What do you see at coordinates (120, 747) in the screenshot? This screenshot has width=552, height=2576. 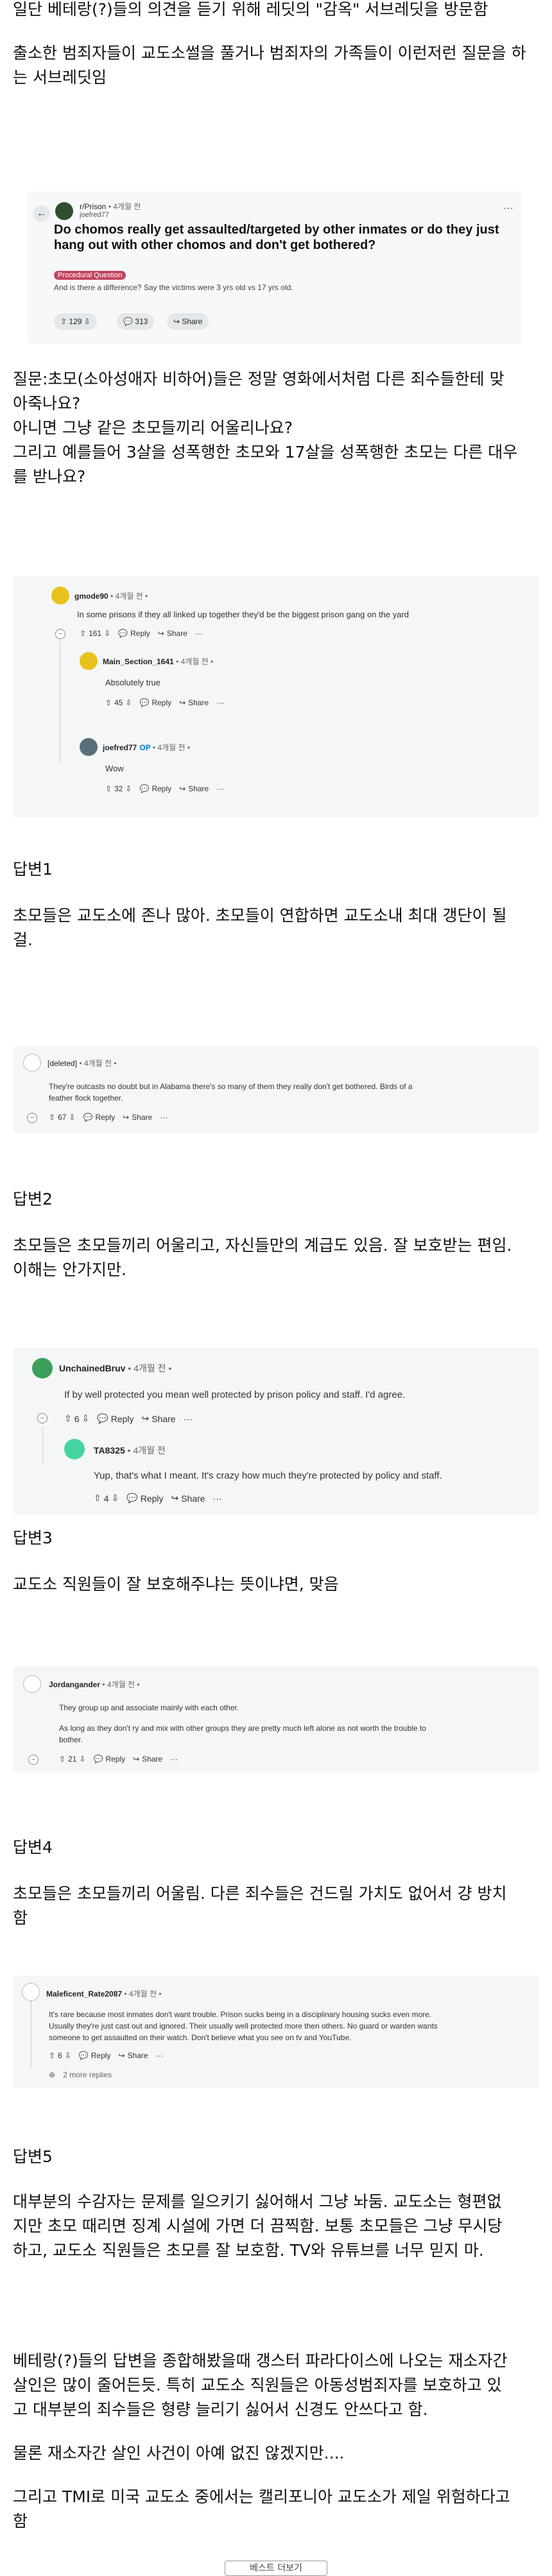 I see `comment-username: joefred77` at bounding box center [120, 747].